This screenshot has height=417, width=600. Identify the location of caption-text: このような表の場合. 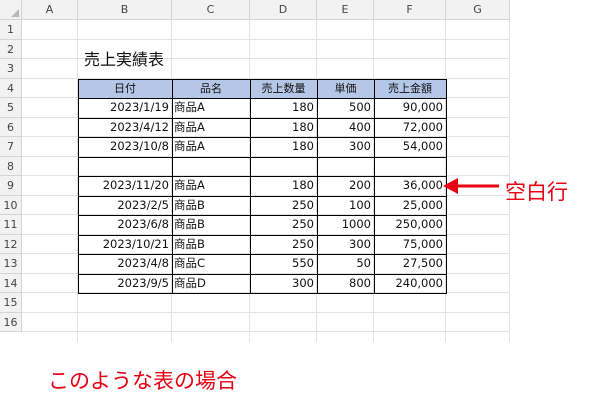
(142, 381).